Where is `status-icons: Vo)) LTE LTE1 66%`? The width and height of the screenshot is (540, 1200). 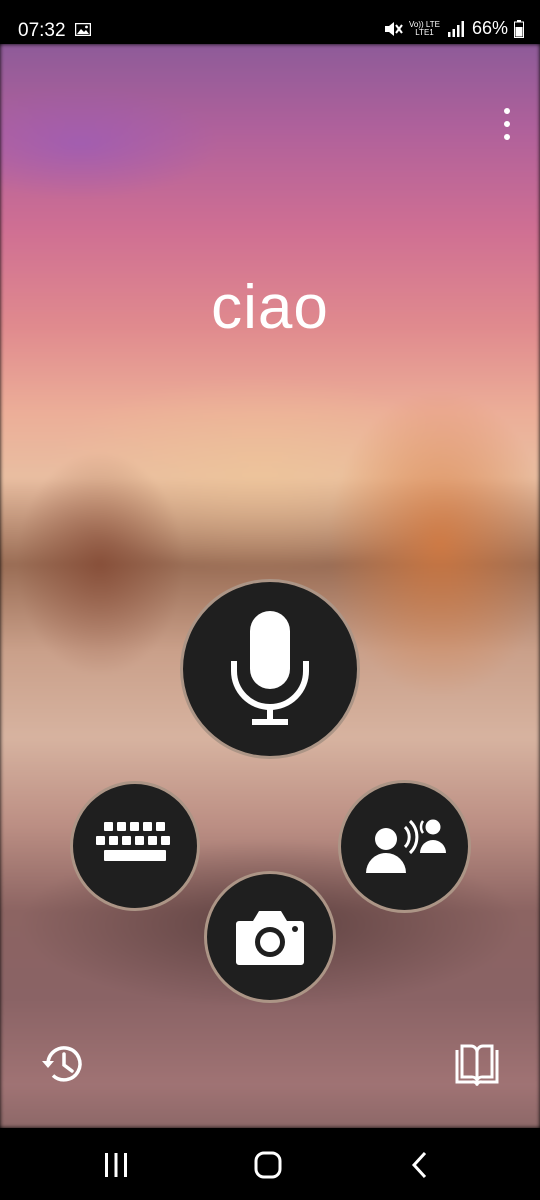
status-icons: Vo)) LTE LTE1 66% is located at coordinates (453, 28).